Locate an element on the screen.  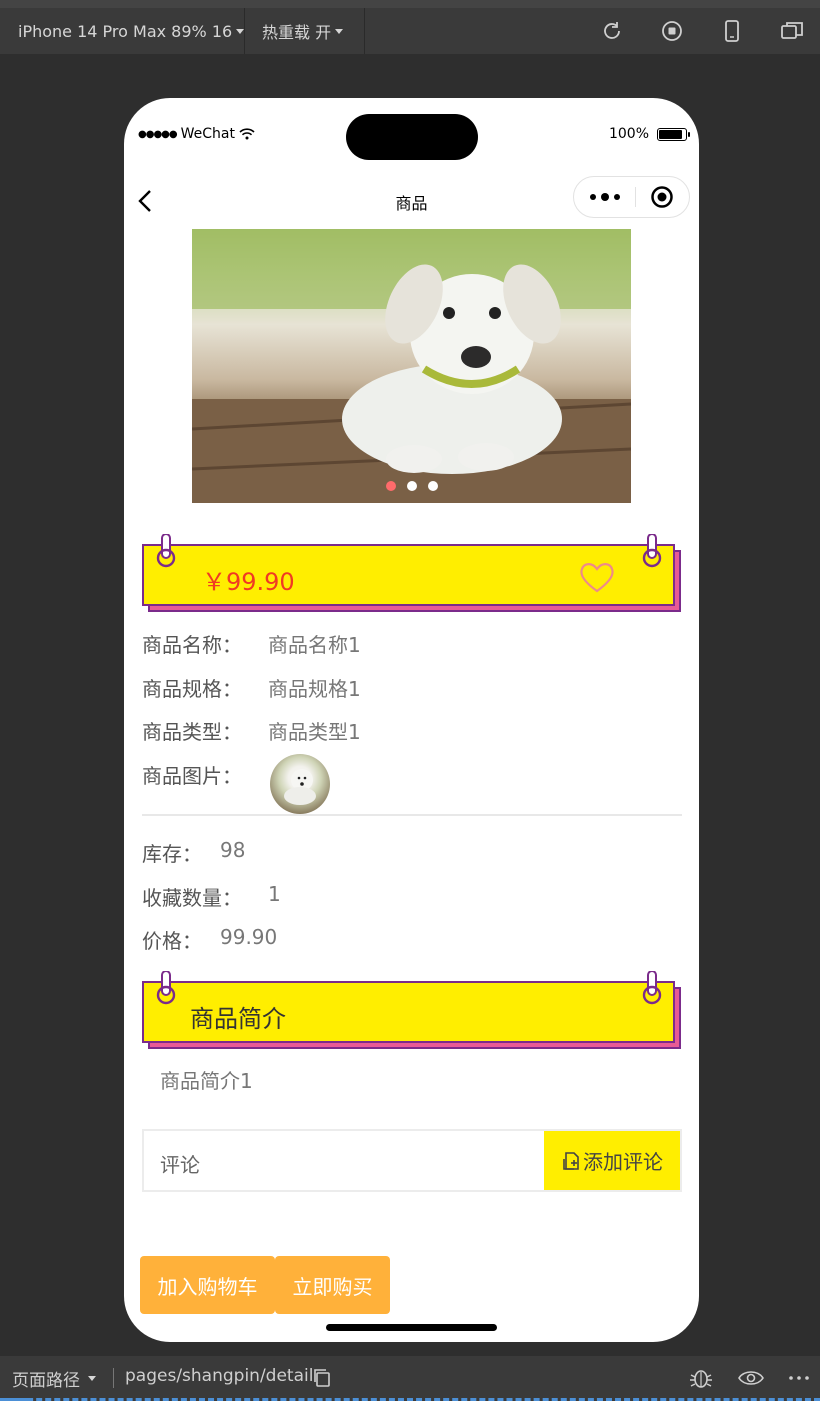
field-value: 商品类型1 is located at coordinates (314, 732).